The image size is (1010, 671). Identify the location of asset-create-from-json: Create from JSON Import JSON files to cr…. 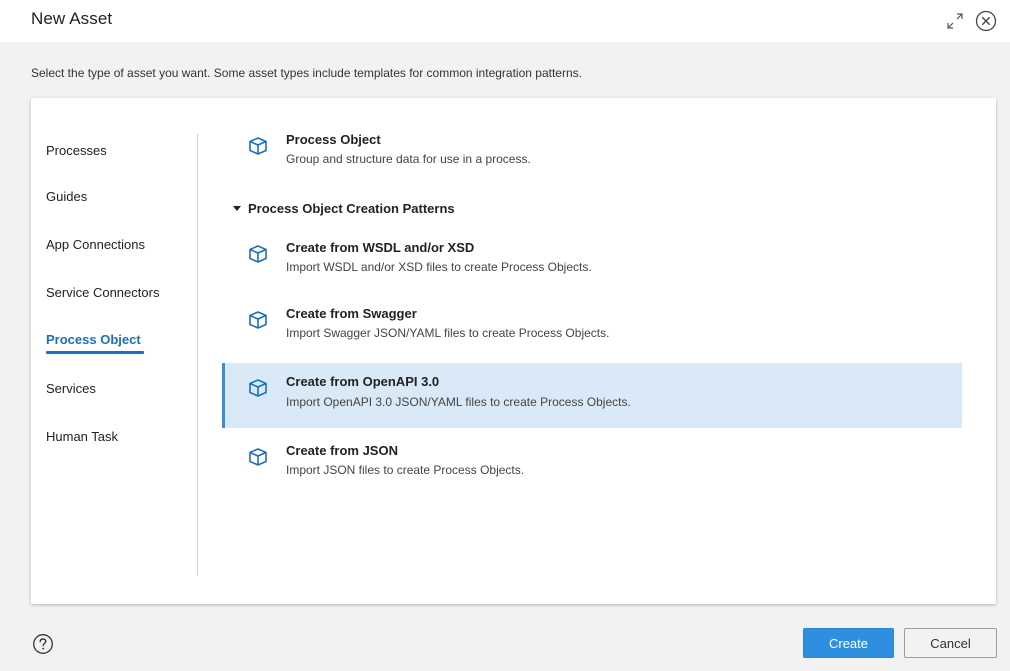
(592, 463).